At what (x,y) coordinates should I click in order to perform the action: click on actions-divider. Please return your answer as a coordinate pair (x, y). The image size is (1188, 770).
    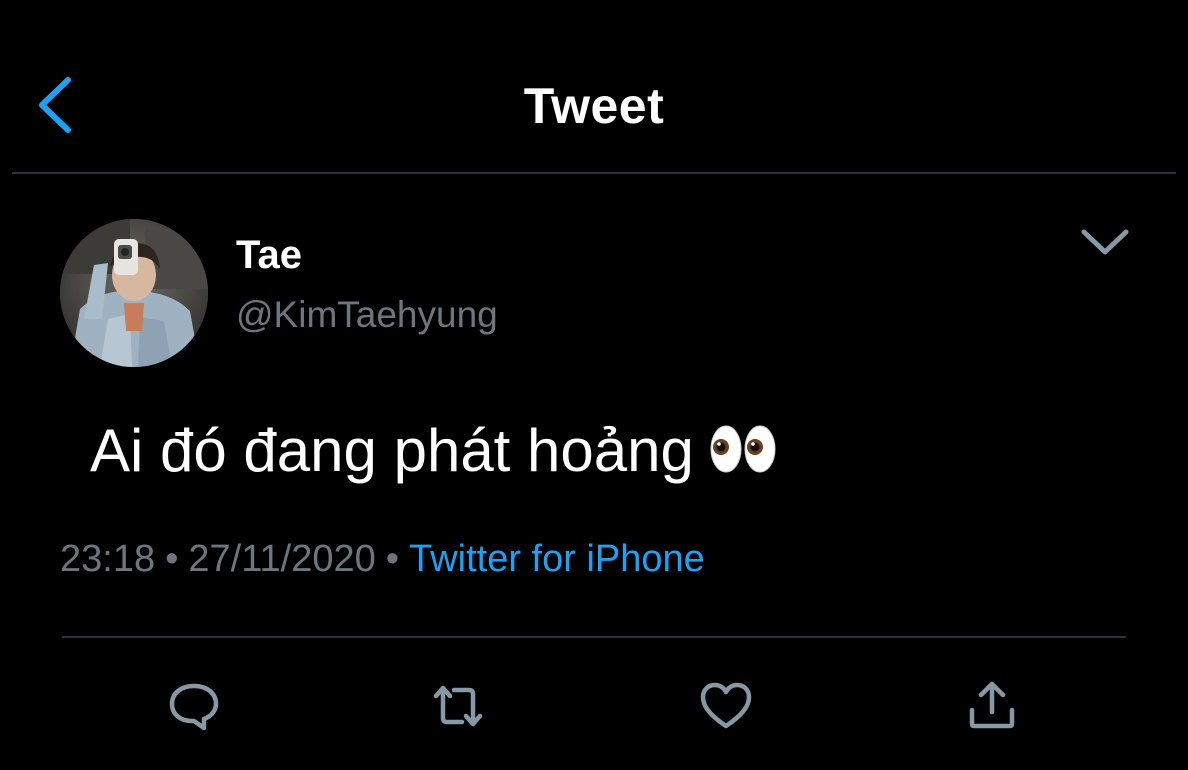
    Looking at the image, I should click on (594, 637).